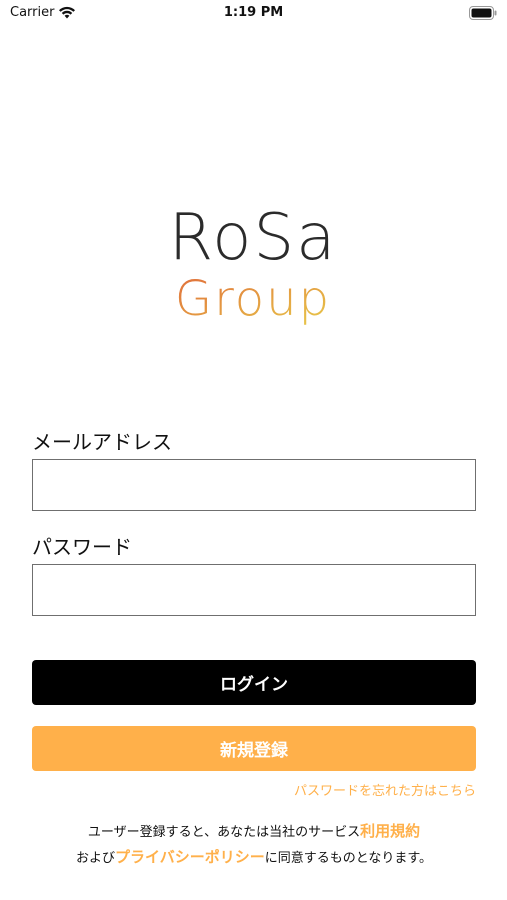 The width and height of the screenshot is (507, 900). I want to click on terms-of-service-link: 利用規約, so click(390, 831).